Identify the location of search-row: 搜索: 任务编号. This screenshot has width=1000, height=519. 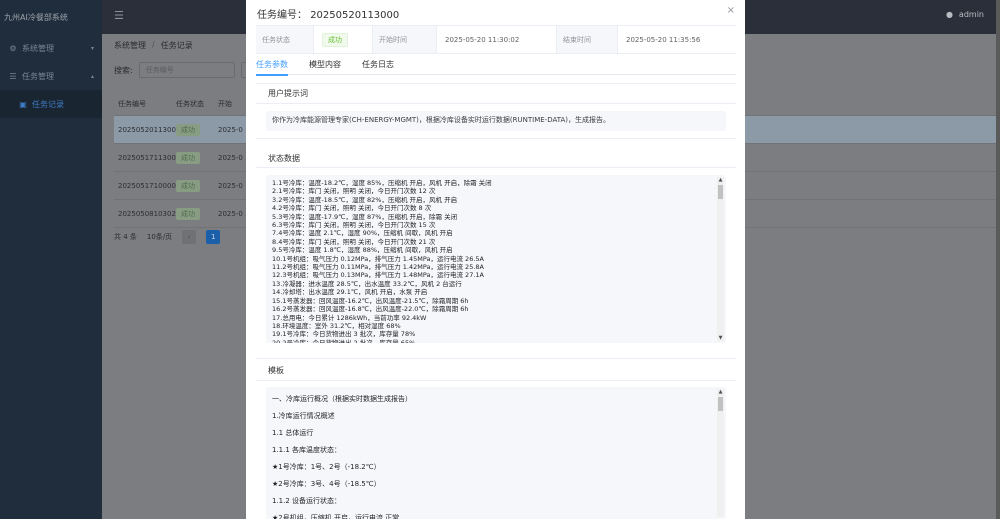
(181, 70).